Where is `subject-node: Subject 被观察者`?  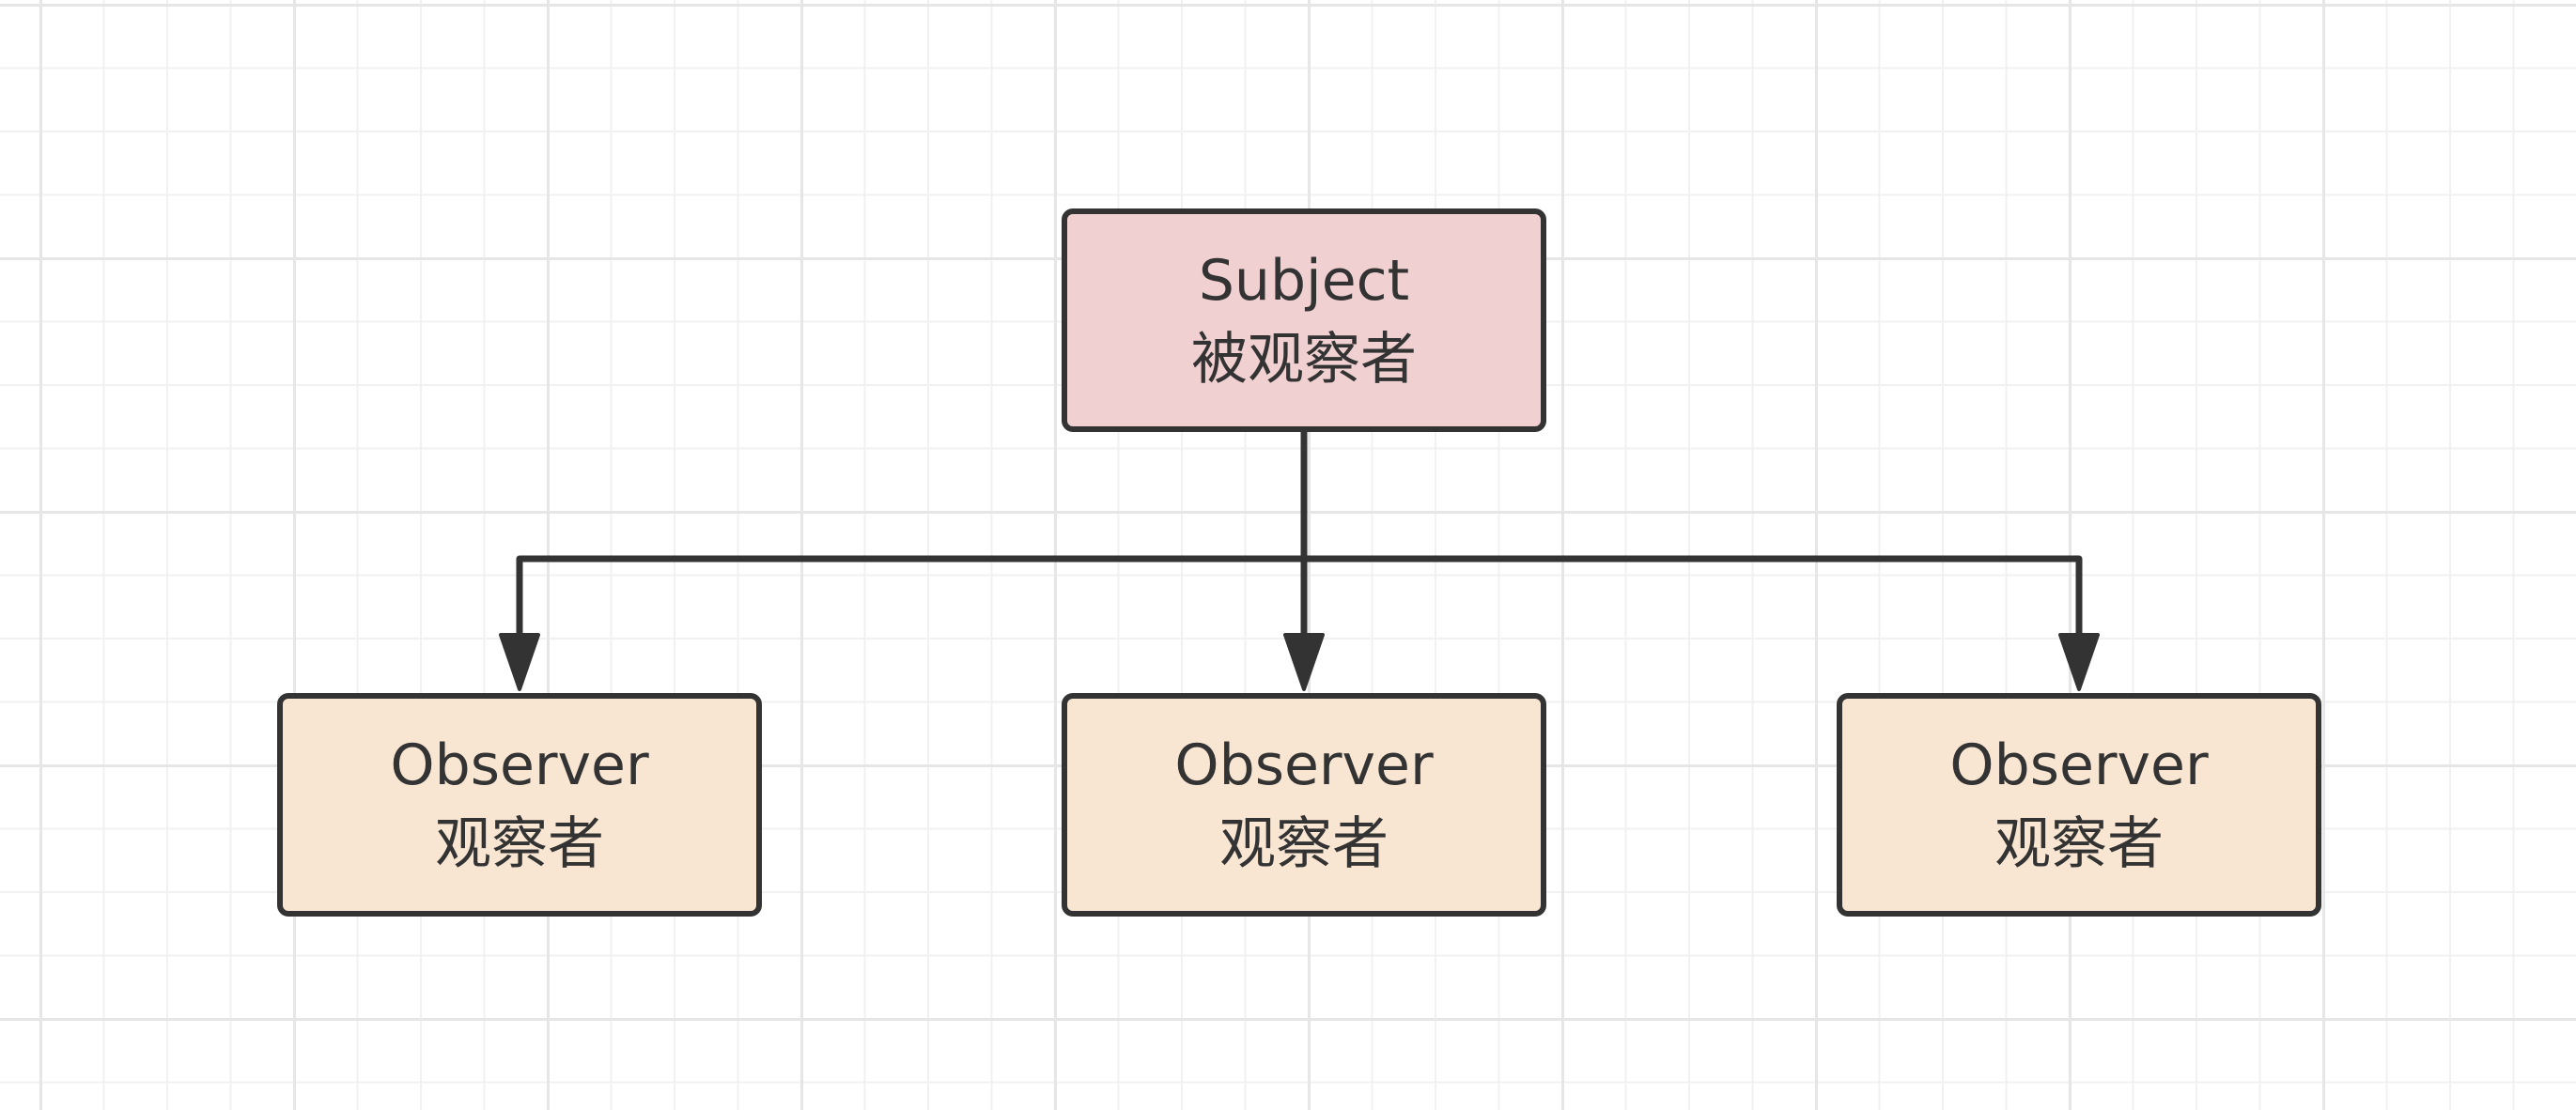 subject-node: Subject 被观察者 is located at coordinates (1304, 320).